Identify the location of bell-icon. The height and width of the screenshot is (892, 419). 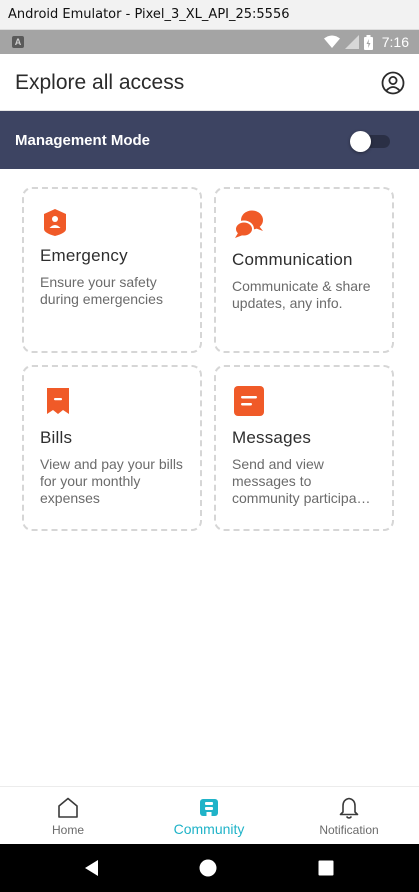
(349, 808).